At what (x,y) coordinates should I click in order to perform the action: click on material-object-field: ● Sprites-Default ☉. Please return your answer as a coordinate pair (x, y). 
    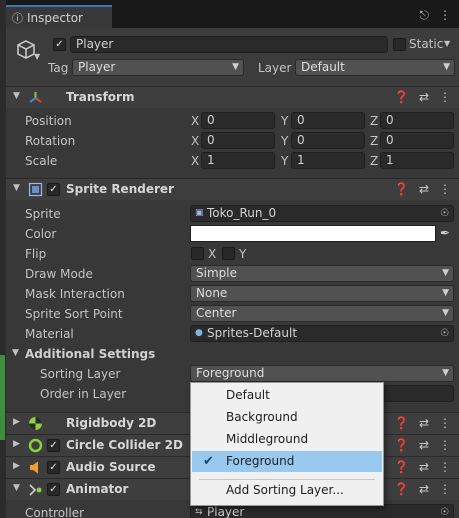
    Looking at the image, I should click on (322, 333).